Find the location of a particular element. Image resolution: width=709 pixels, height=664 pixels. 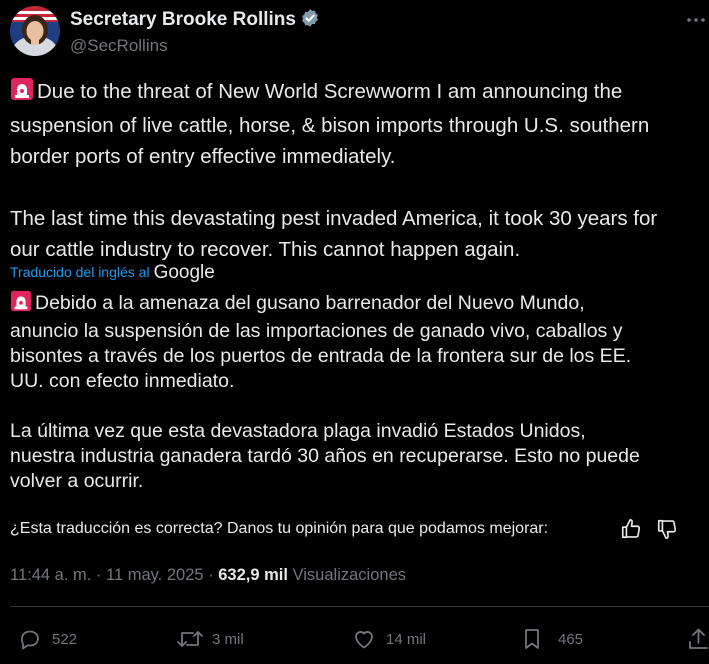

like-button: 14 mil is located at coordinates (389, 639).